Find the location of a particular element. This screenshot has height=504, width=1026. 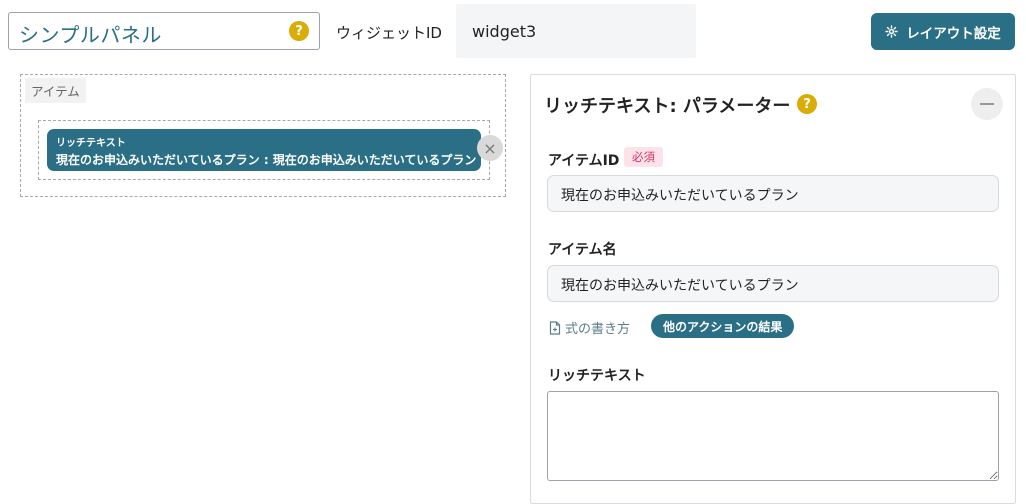

formula-help-link: 式の書き方 is located at coordinates (589, 327).